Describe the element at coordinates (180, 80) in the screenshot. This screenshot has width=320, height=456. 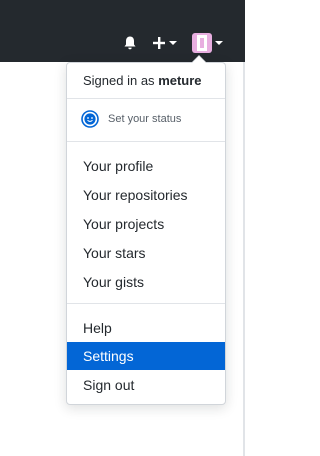
I see `username: meture` at that location.